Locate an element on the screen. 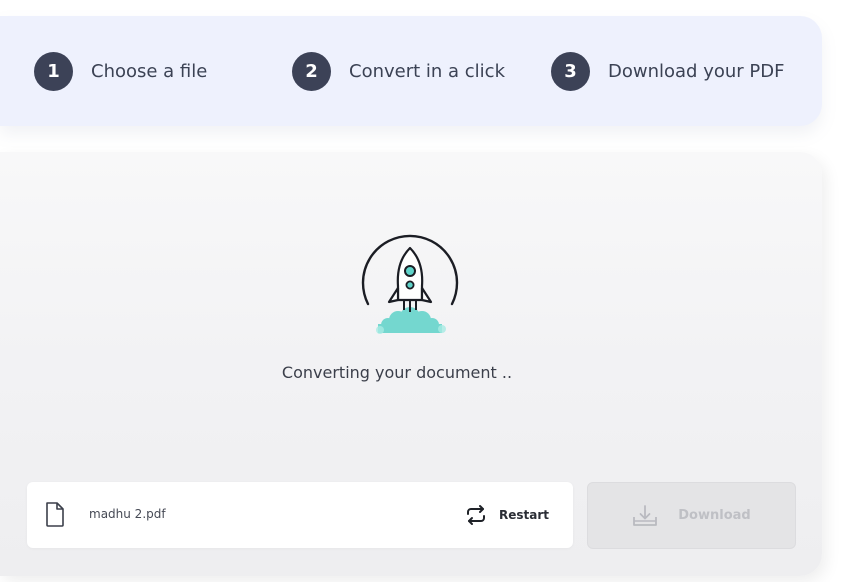  step-label: Choose a file is located at coordinates (149, 71).